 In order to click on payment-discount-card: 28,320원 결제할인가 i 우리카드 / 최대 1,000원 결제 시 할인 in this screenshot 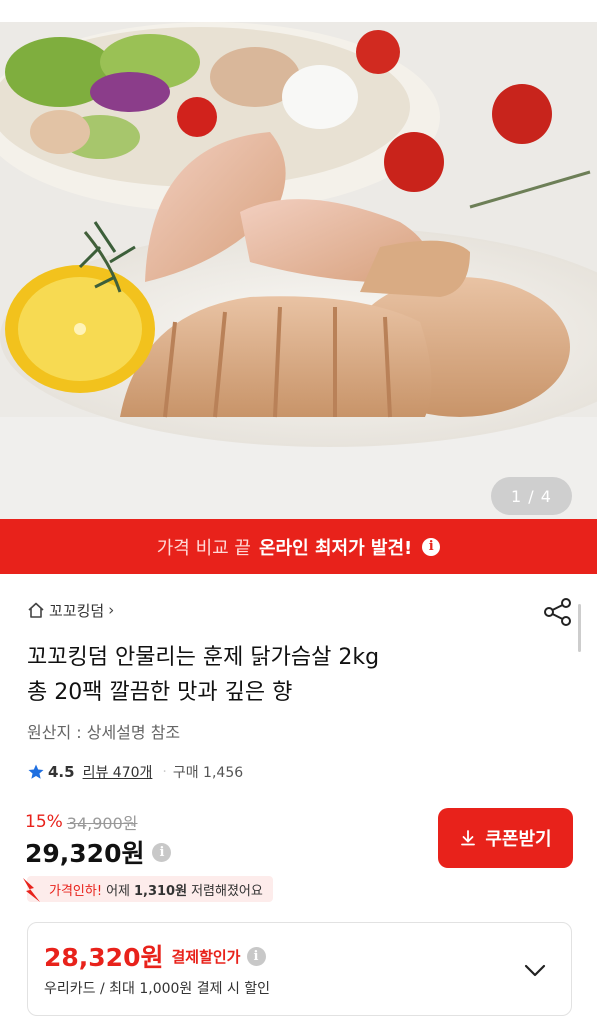, I will do `click(299, 969)`.